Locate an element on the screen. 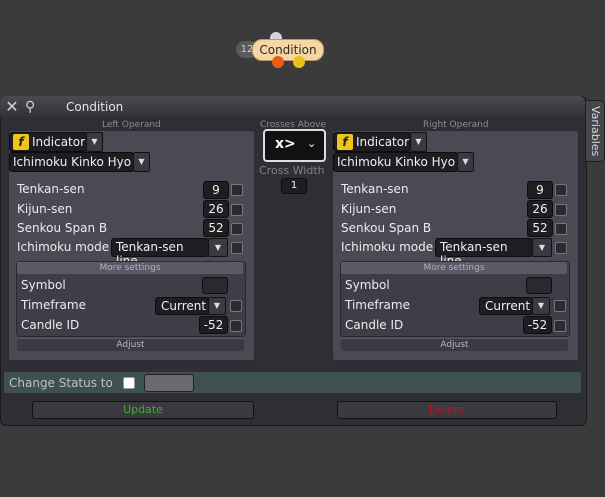 Image resolution: width=605 pixels, height=497 pixels. right-operand-label: Right Operand is located at coordinates (456, 125).